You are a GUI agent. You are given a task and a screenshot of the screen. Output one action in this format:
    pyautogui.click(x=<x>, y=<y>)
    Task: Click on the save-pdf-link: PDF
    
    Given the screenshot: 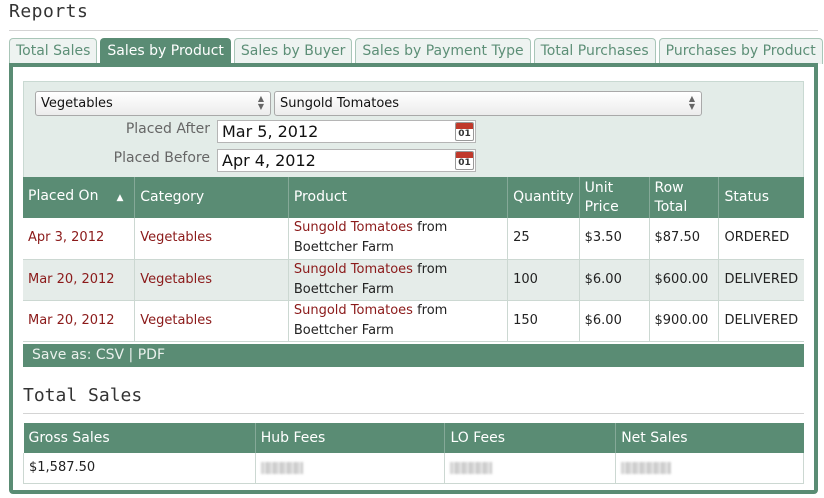 What is the action you would take?
    pyautogui.click(x=151, y=355)
    